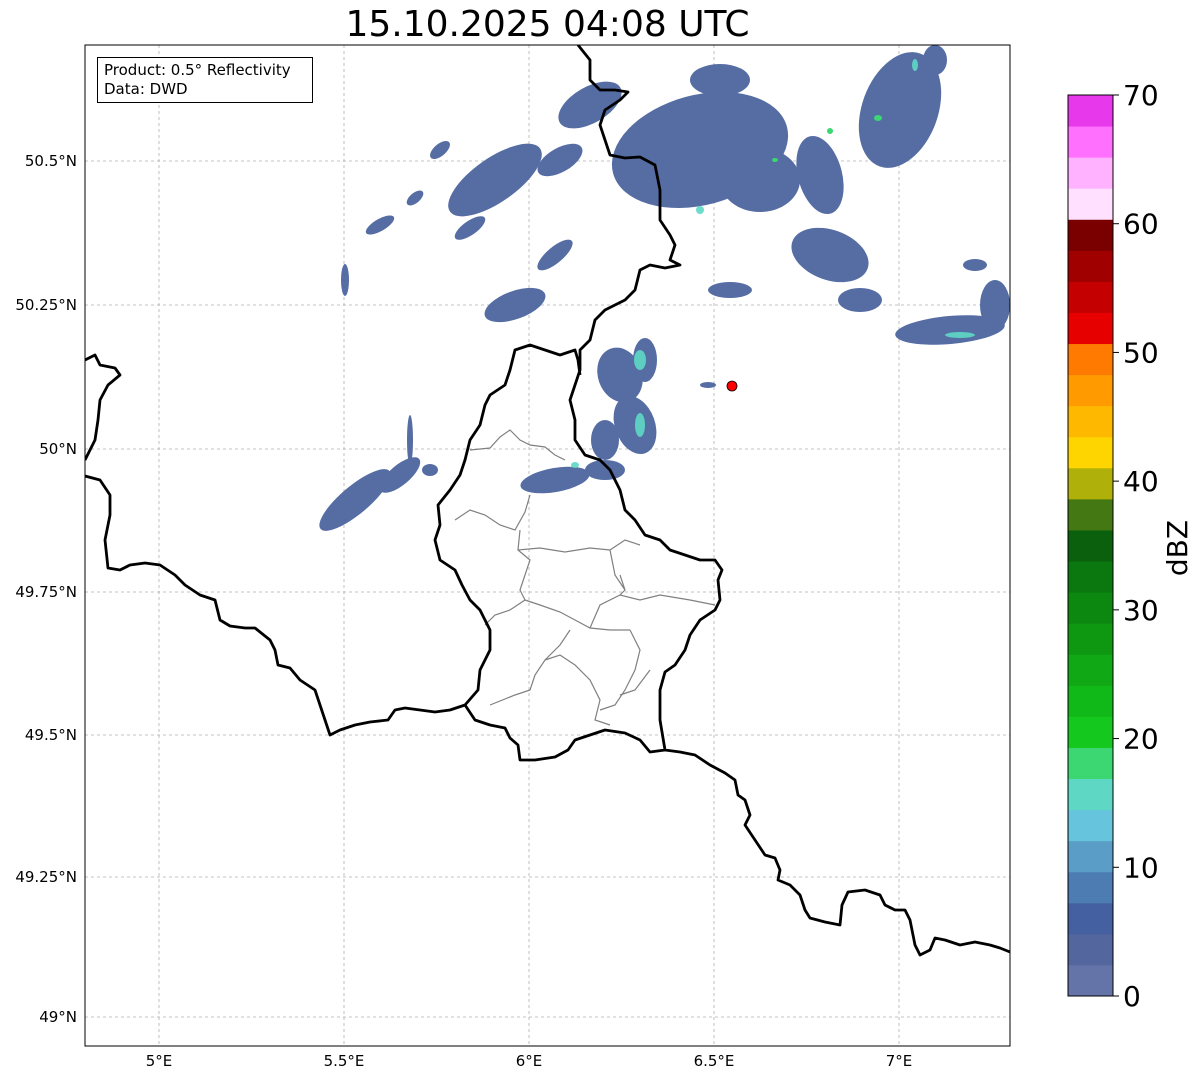 The height and width of the screenshot is (1081, 1202). I want to click on lon-tick-label: 6°E, so click(529, 1061).